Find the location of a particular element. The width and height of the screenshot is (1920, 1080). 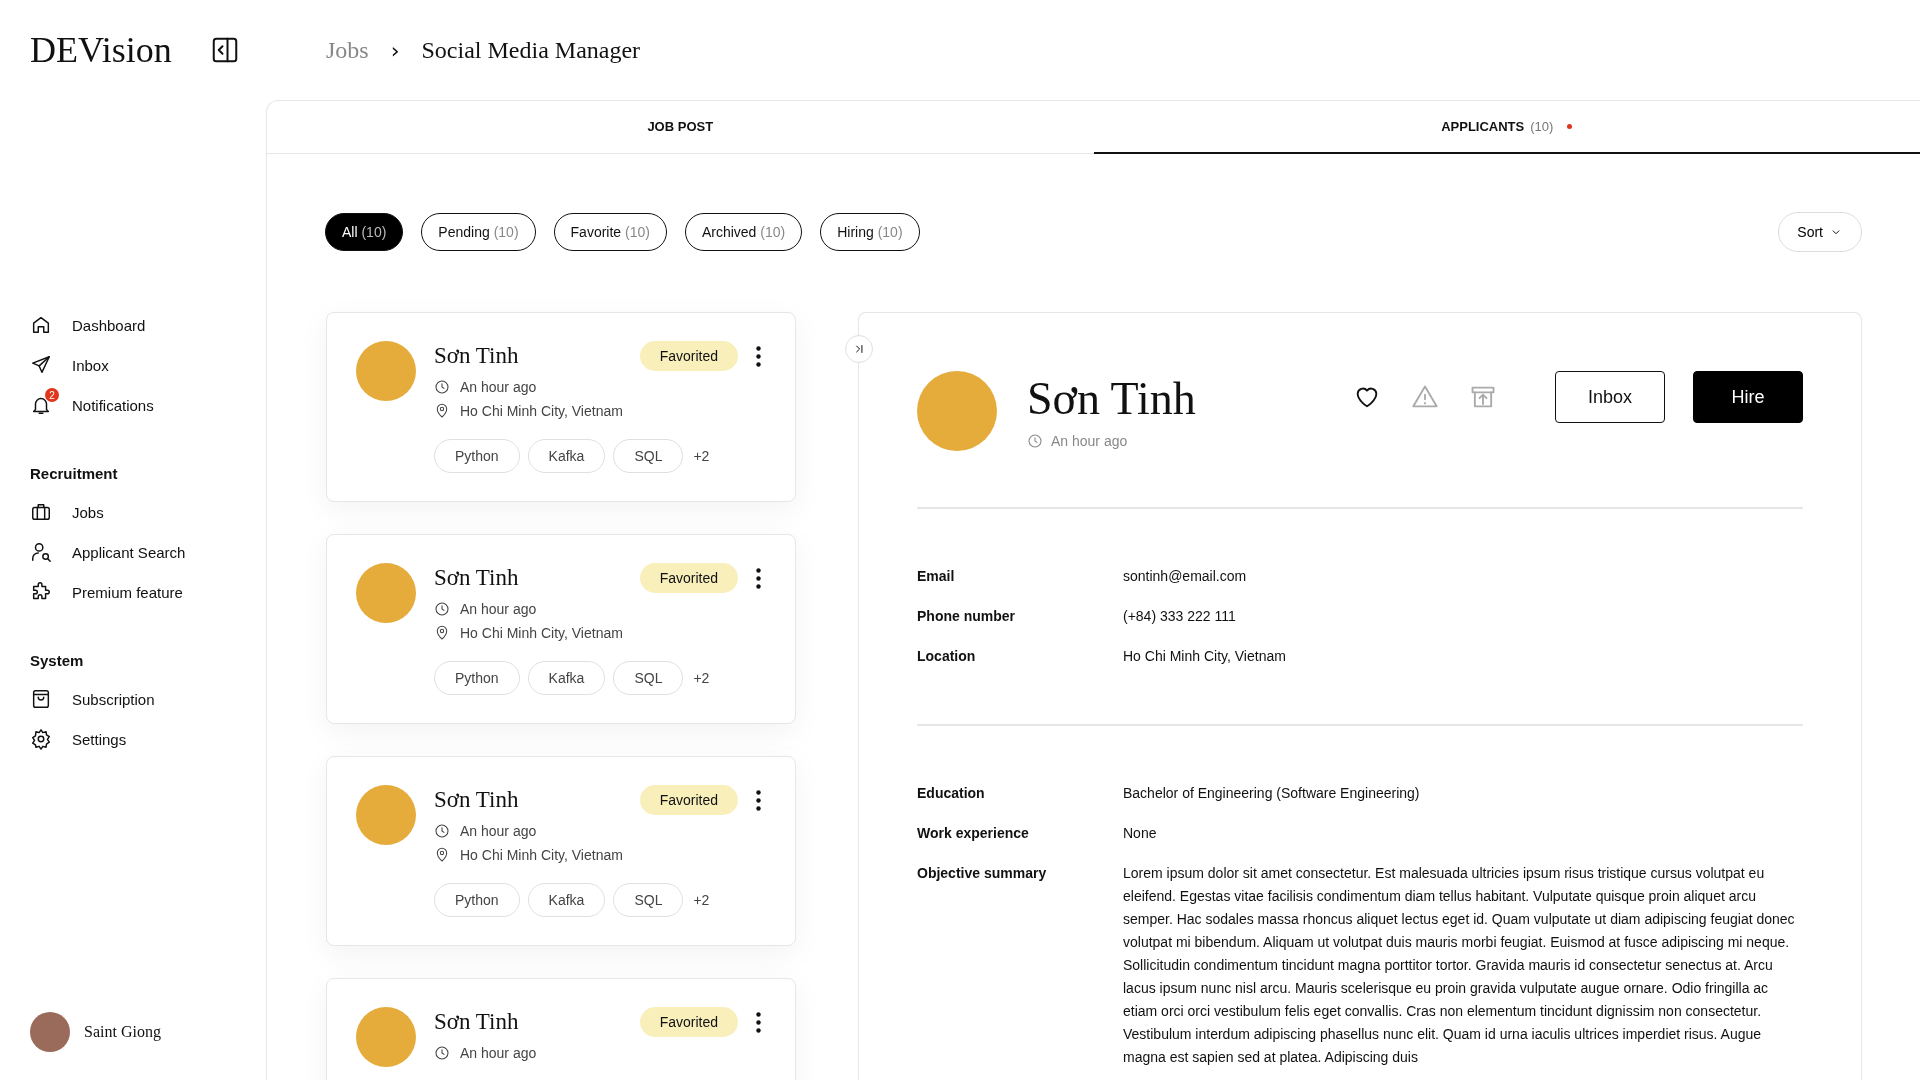

field-value: Bachelor of Engineering (Software Engineering) is located at coordinates (1272, 793).